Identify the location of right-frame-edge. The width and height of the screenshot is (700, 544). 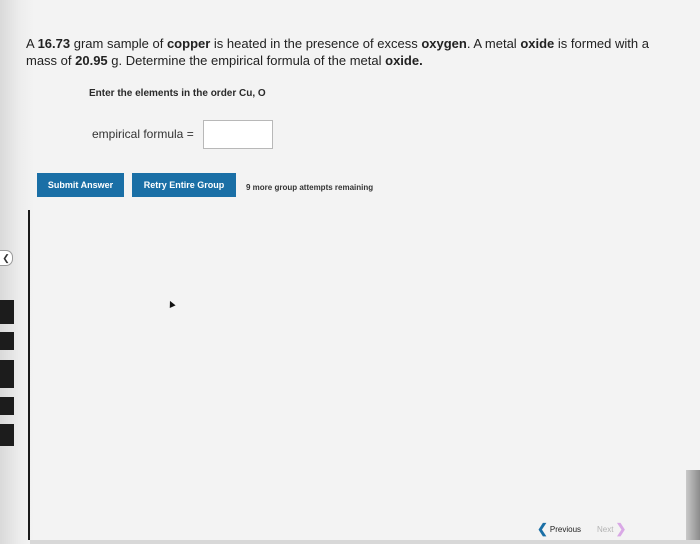
(693, 507).